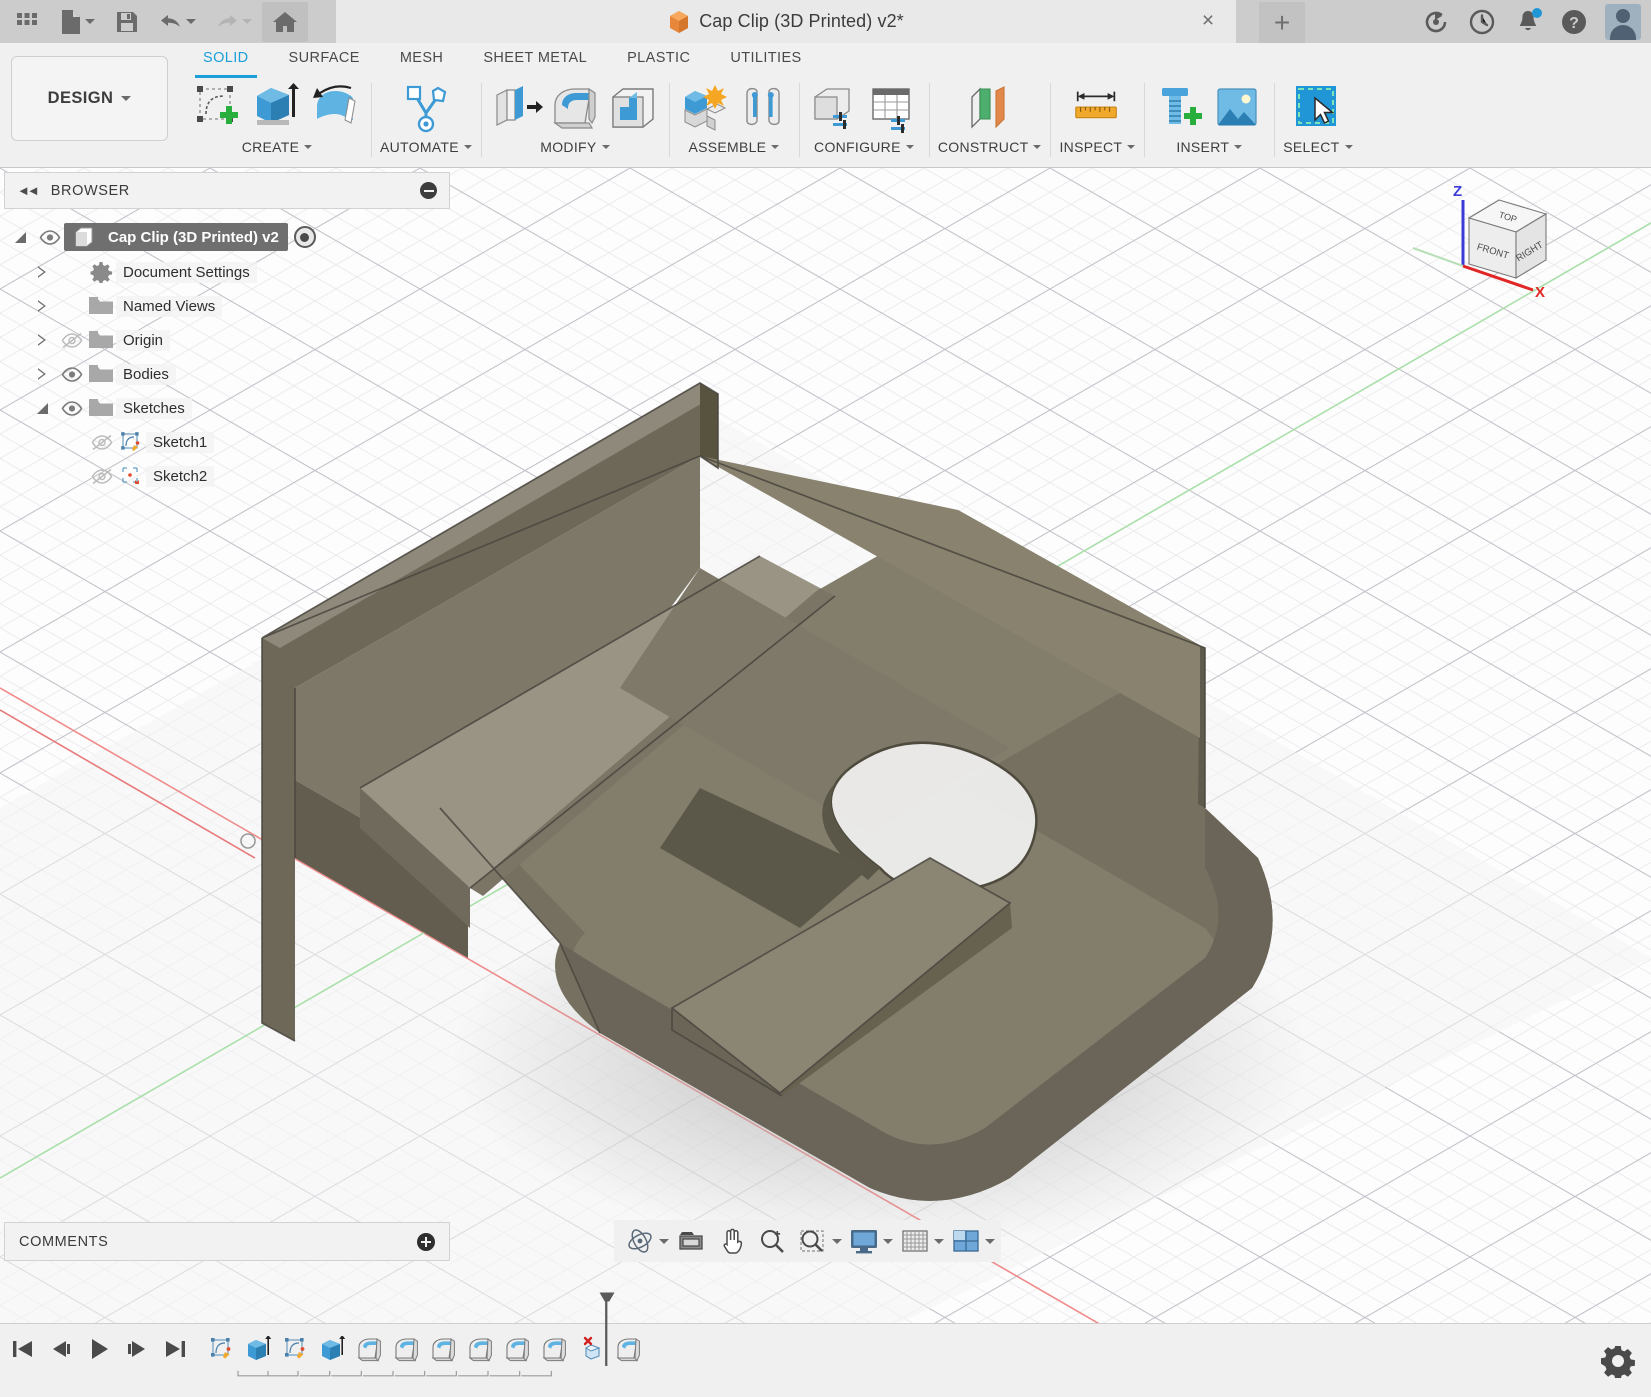 The image size is (1651, 1397). I want to click on shell-icon, so click(633, 108).